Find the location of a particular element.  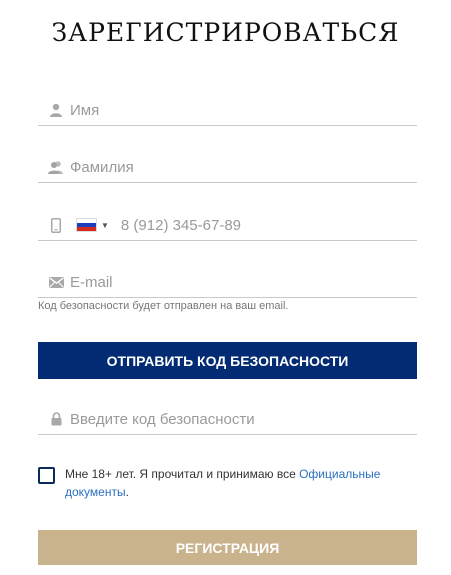

russia-flag-icon is located at coordinates (86, 225).